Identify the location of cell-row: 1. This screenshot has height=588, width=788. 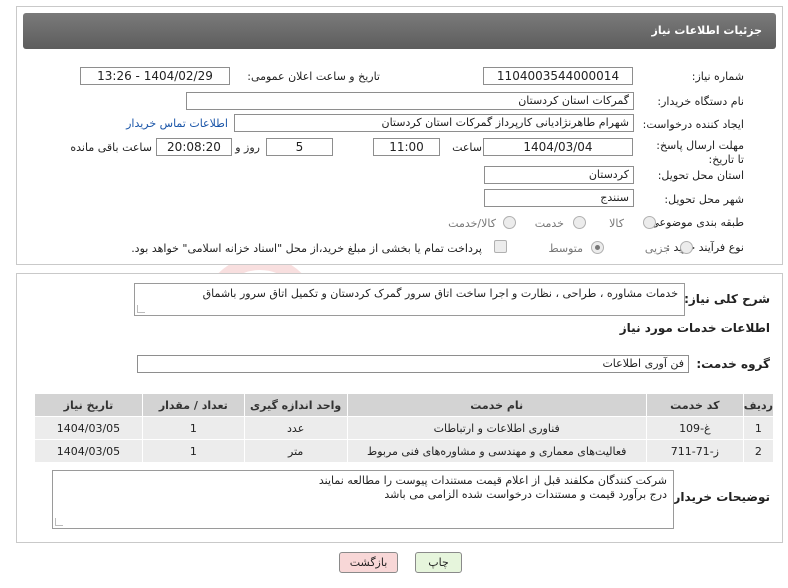
(758, 428).